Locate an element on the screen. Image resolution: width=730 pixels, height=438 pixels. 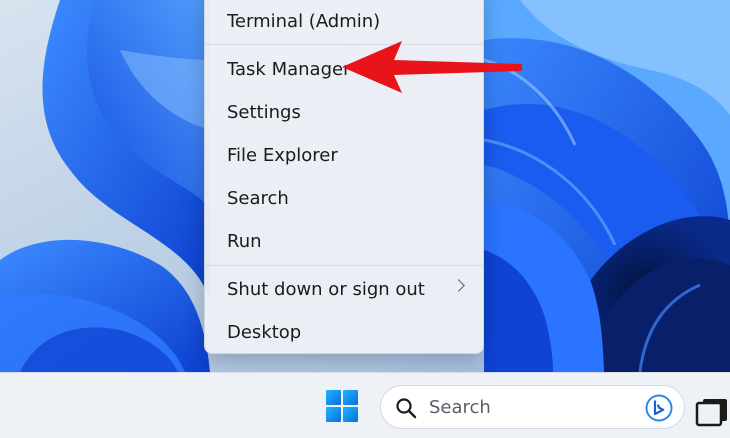
windows-logo-icon is located at coordinates (342, 406).